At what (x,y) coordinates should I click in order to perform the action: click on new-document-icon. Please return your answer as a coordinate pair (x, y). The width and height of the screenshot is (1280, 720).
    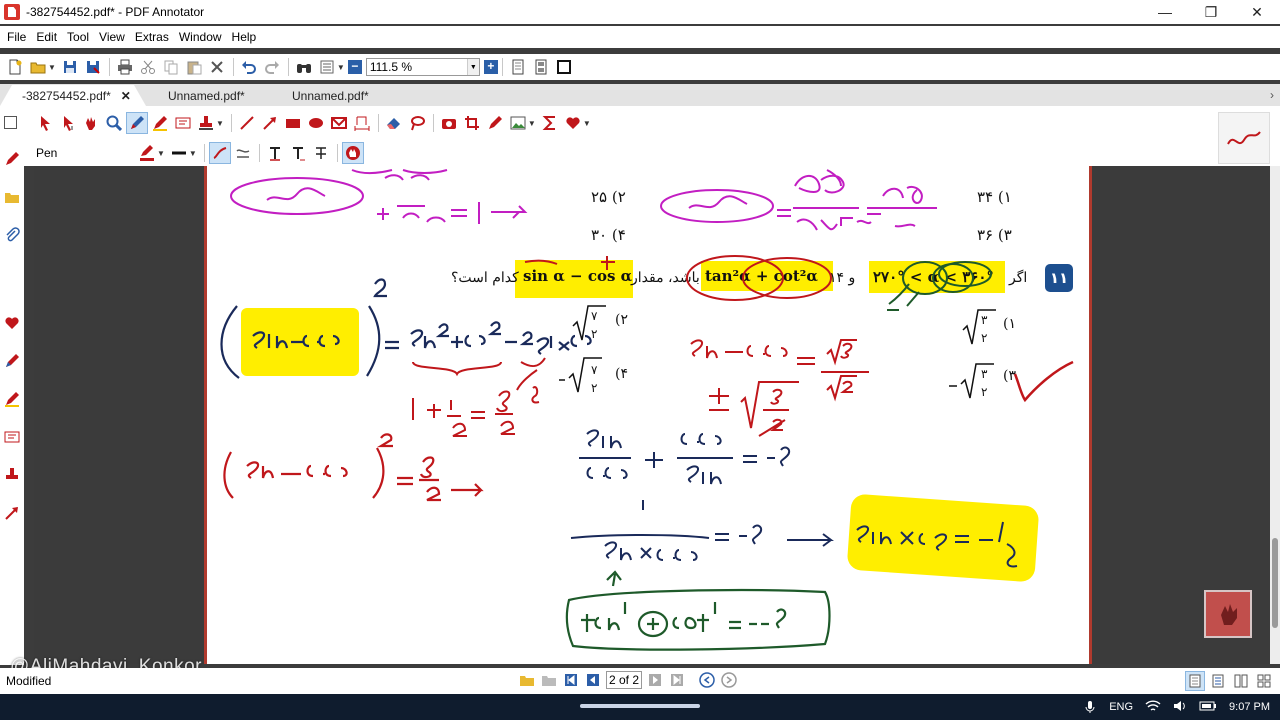
    Looking at the image, I should click on (15, 67).